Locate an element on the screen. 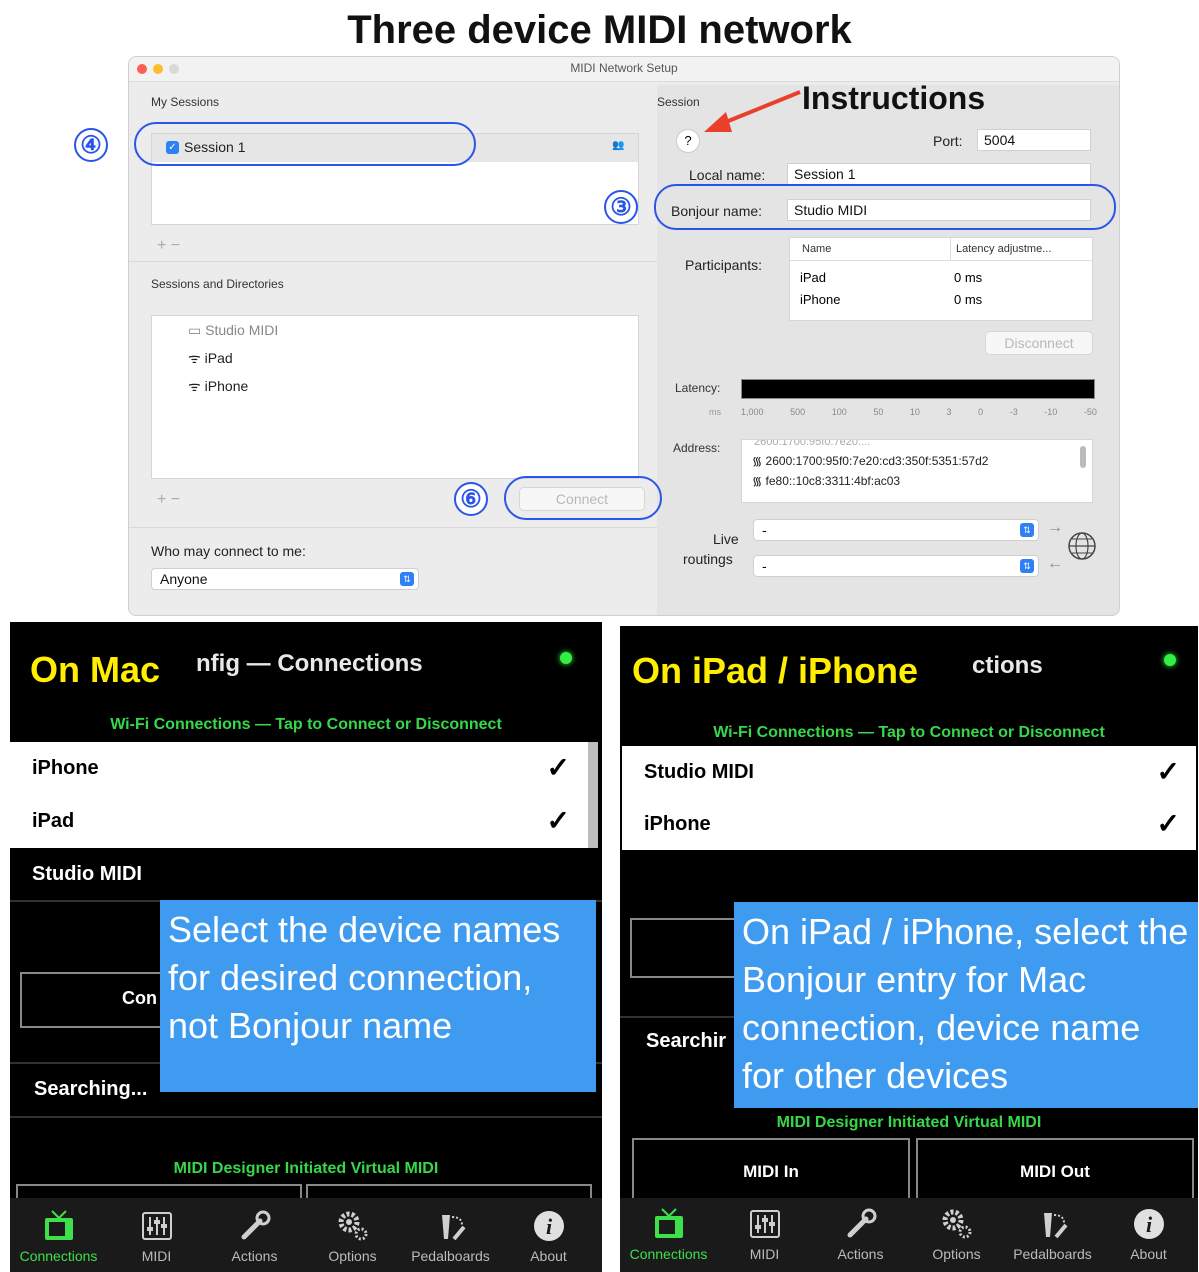 Image resolution: width=1199 pixels, height=1272 pixels. port-label: Port: is located at coordinates (948, 141).